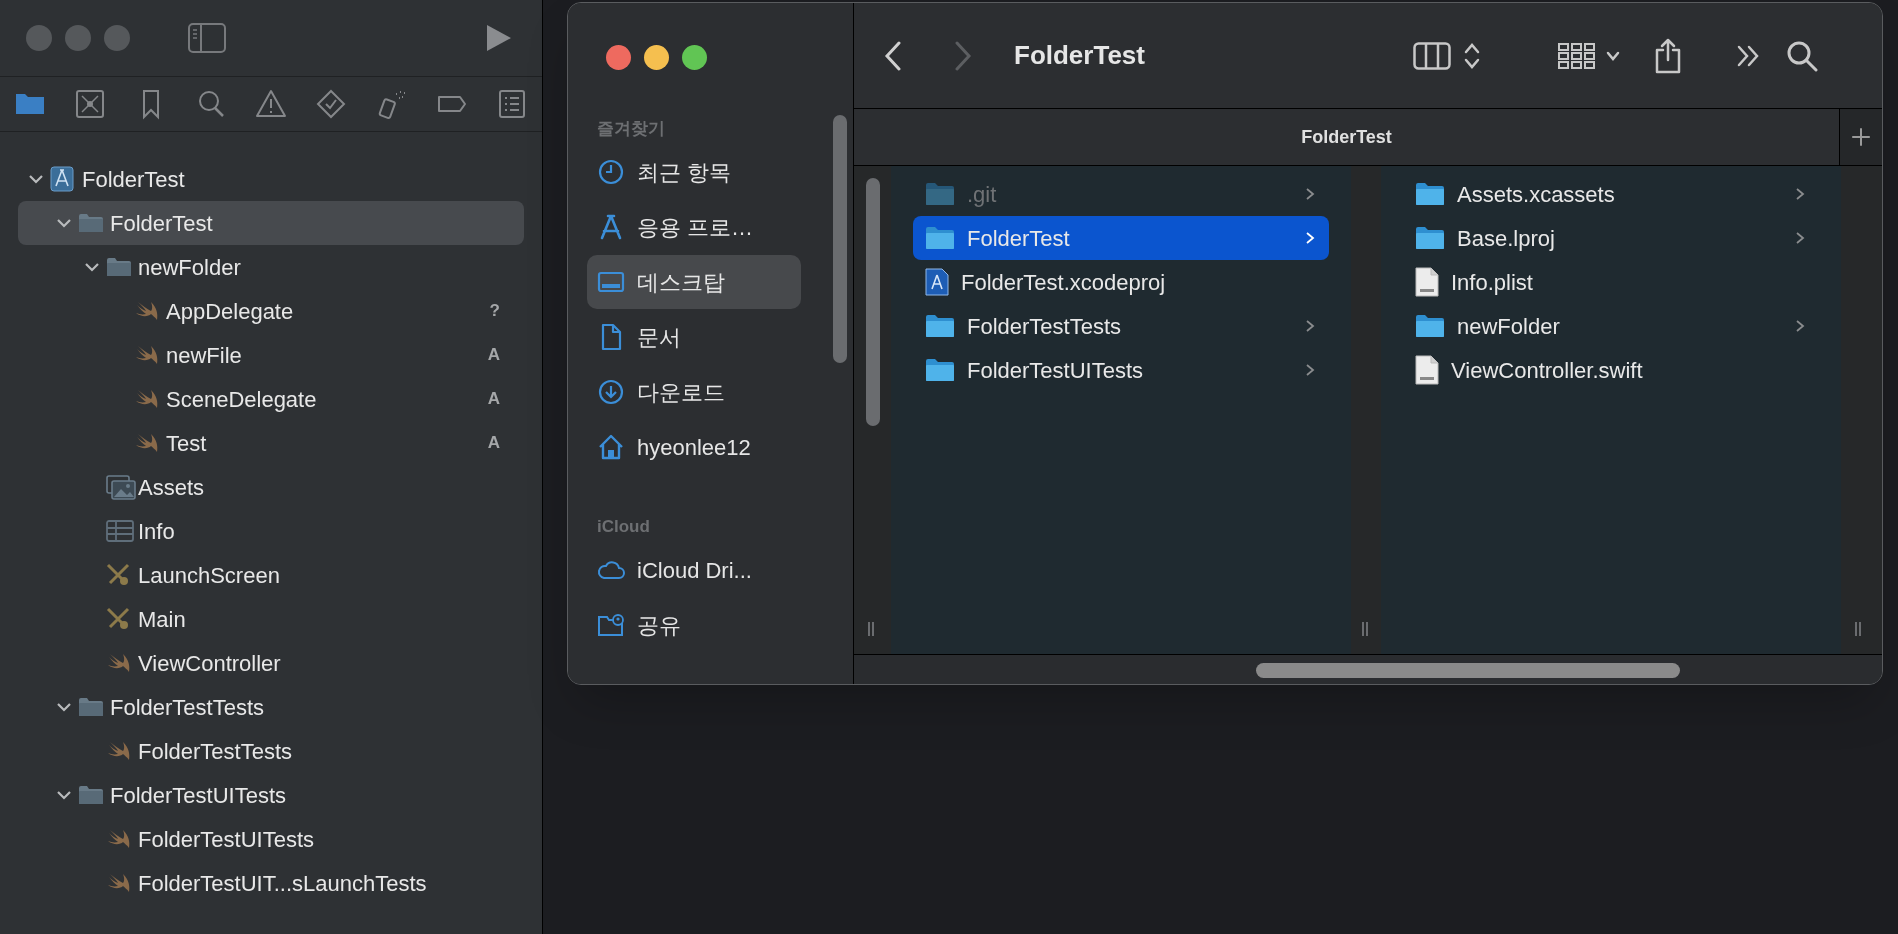 The height and width of the screenshot is (934, 1898). I want to click on file-row: Info.plist, so click(1611, 282).